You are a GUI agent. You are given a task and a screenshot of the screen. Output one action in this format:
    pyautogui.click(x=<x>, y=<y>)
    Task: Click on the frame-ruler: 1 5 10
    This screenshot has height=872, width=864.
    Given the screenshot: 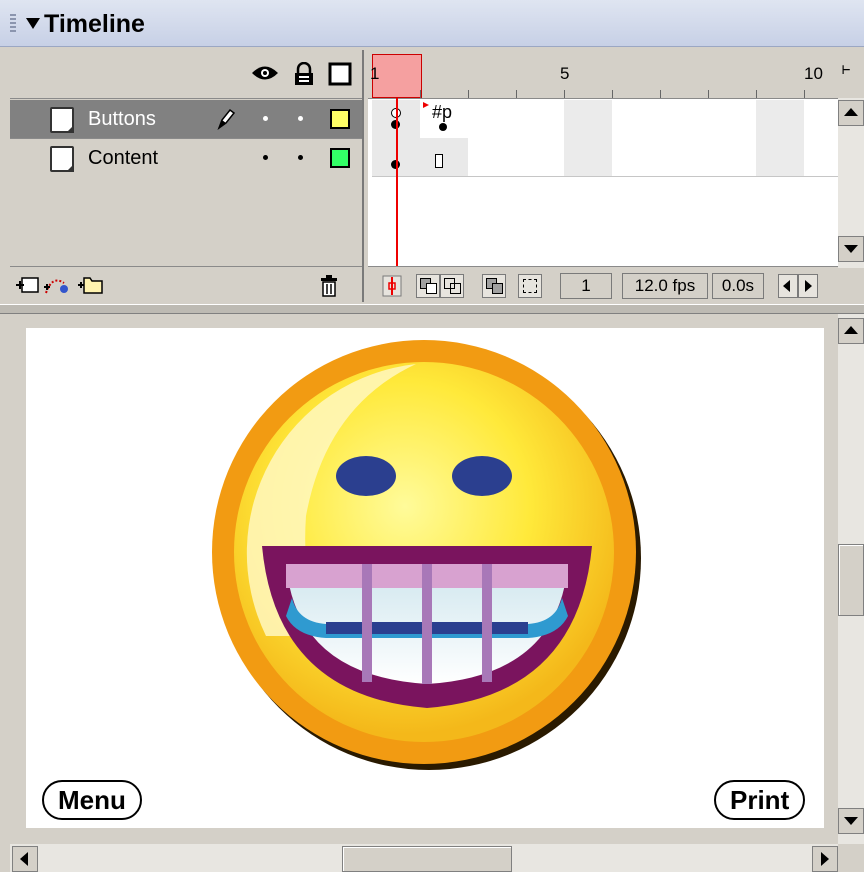 What is the action you would take?
    pyautogui.click(x=603, y=74)
    